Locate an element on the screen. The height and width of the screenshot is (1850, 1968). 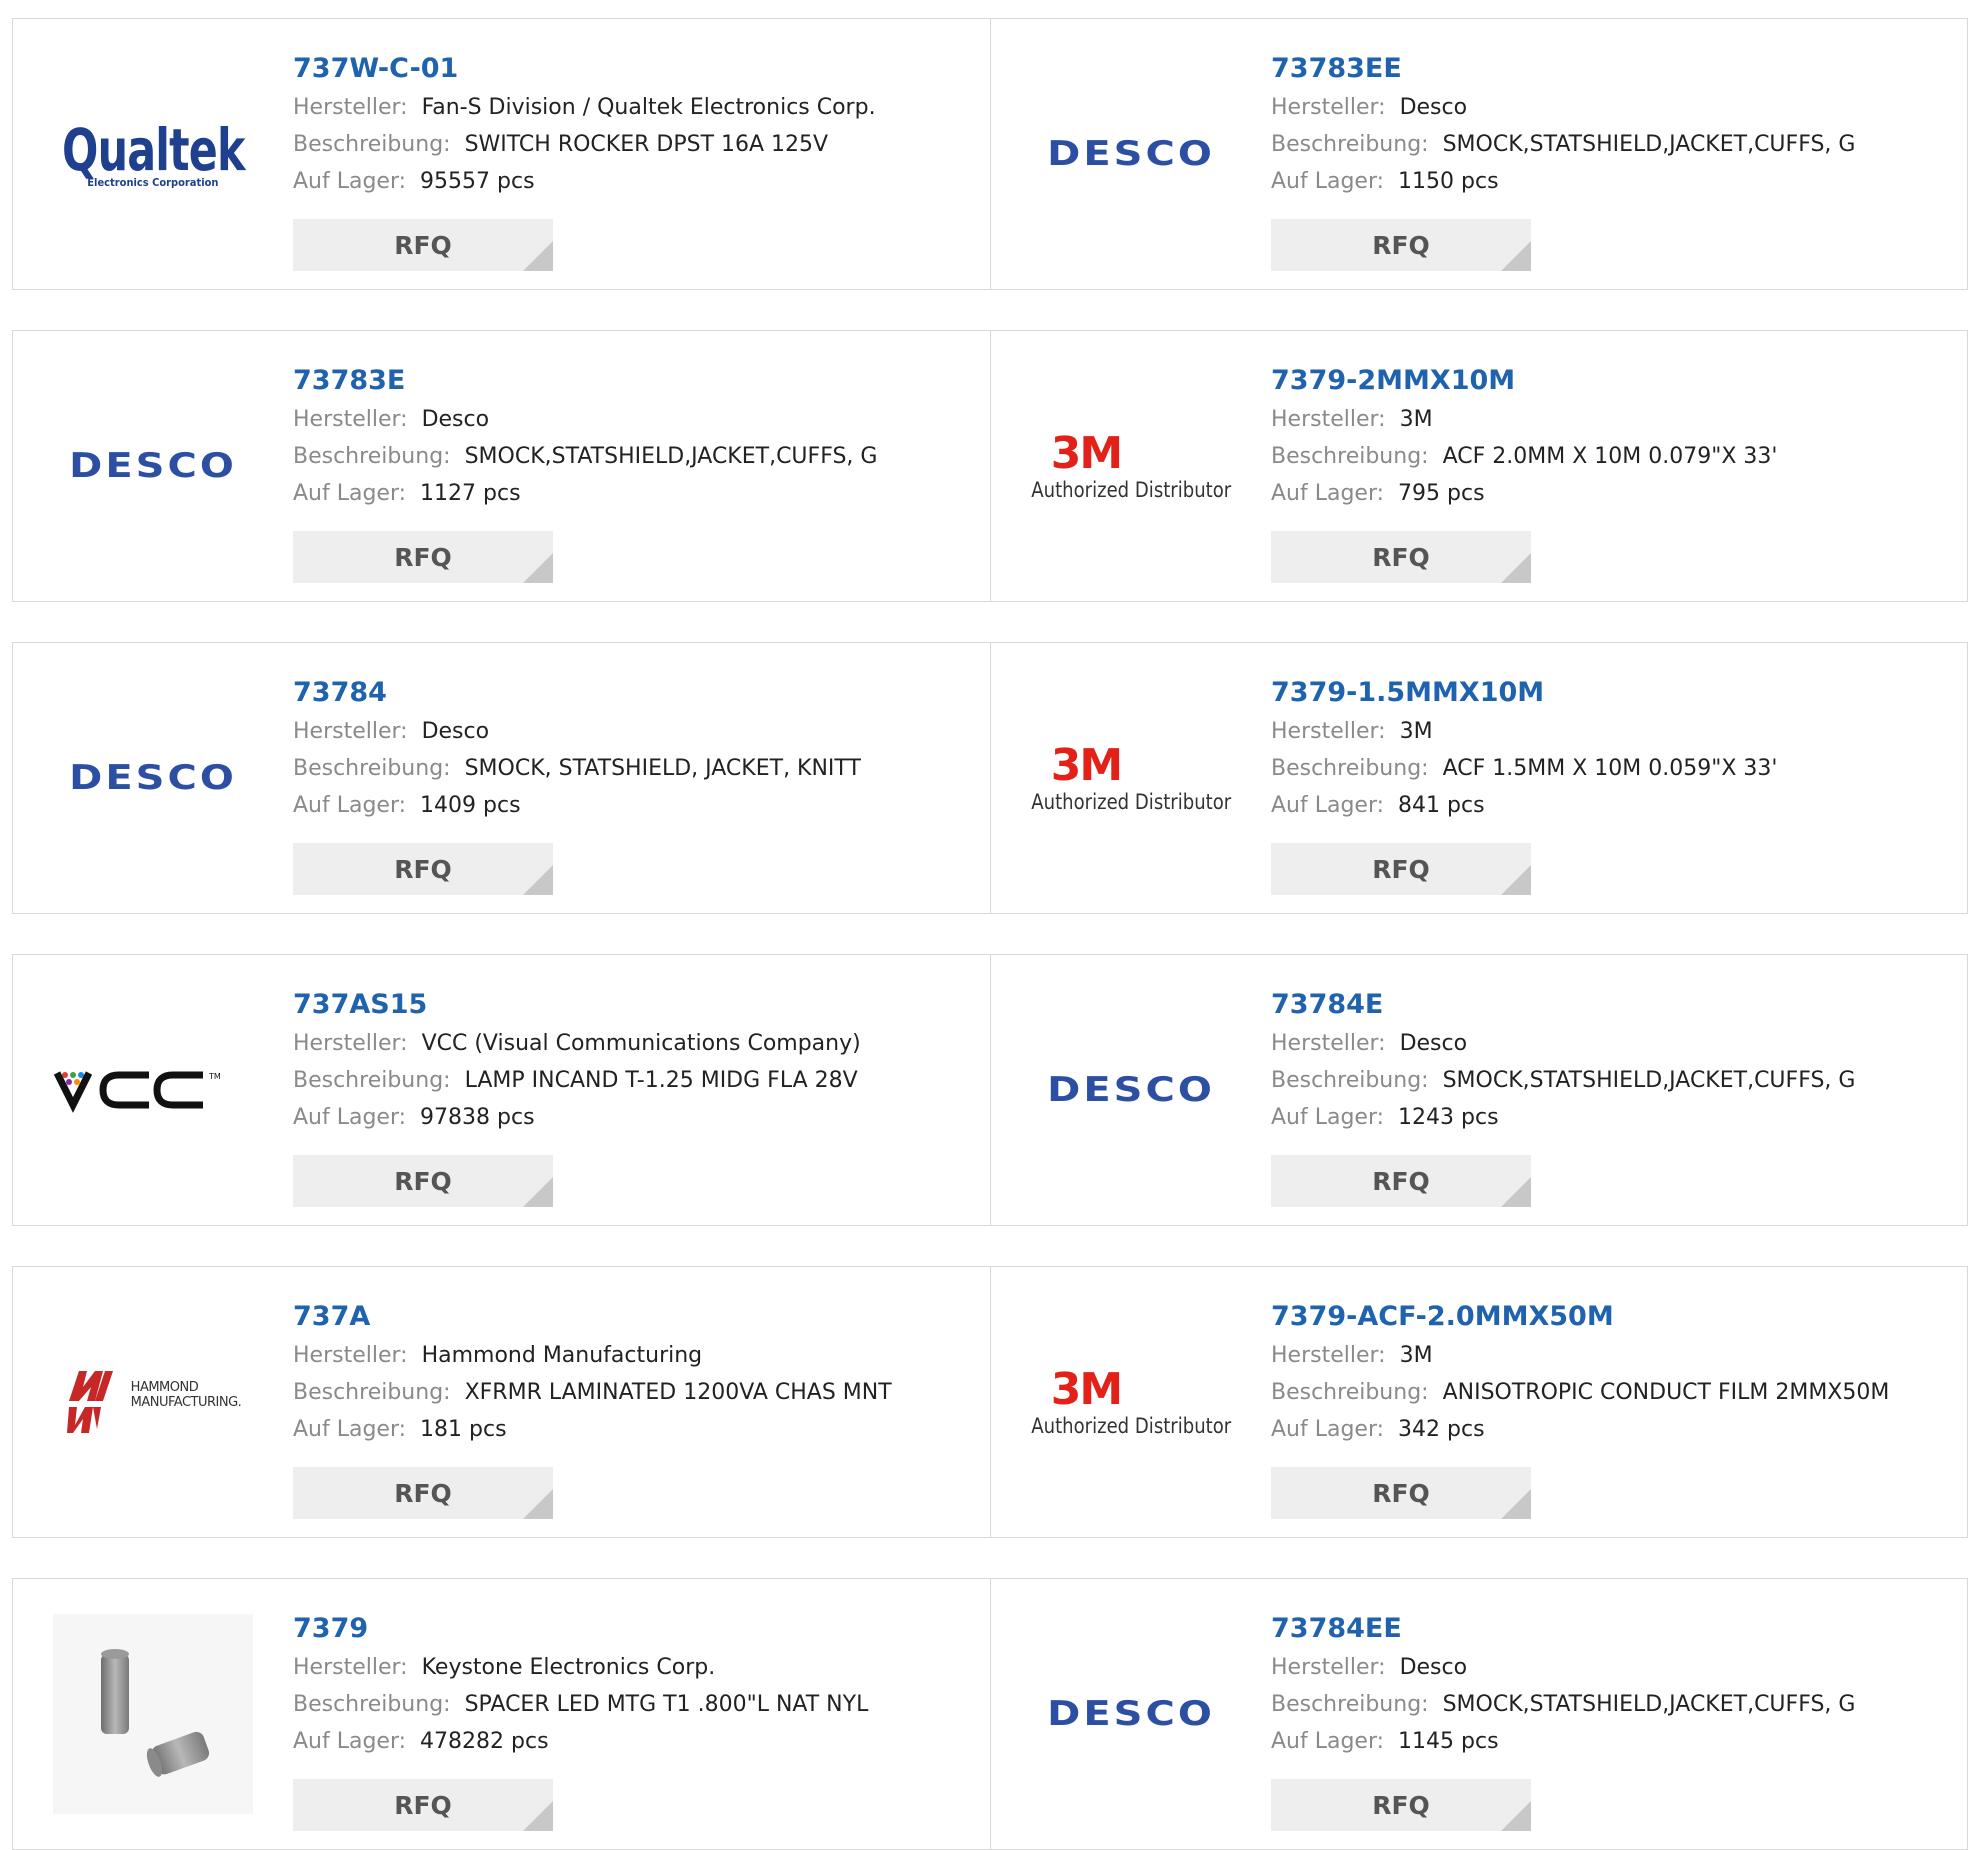
description-line: Beschreibung: ACF 1.5MM X 10M 0.059"X 33' is located at coordinates (1524, 768).